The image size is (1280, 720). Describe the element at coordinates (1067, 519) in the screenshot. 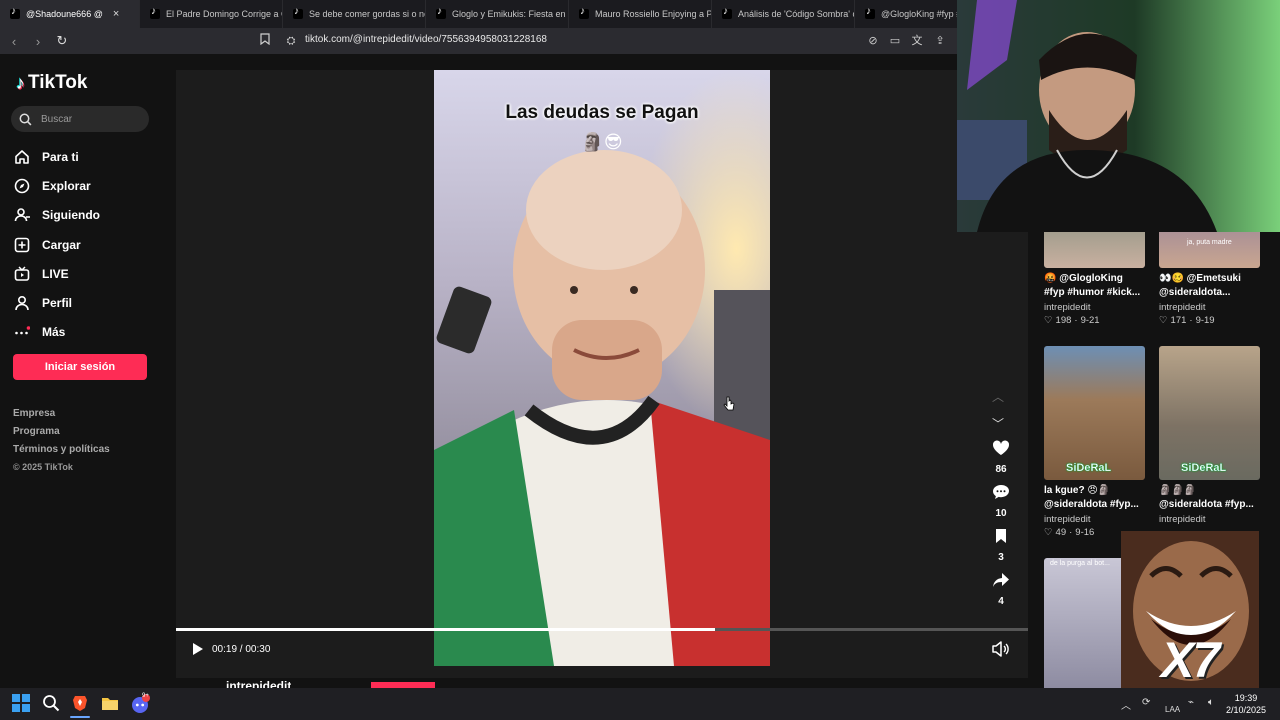

I see `video-author: intrepidedit` at that location.